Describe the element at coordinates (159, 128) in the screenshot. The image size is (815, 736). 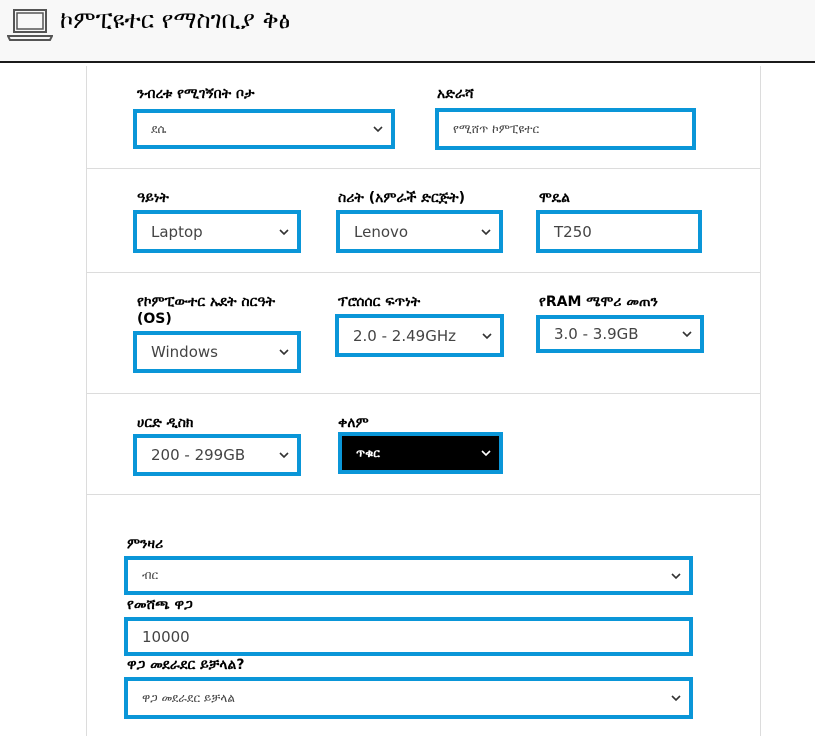
I see `location-value: ደሴ` at that location.